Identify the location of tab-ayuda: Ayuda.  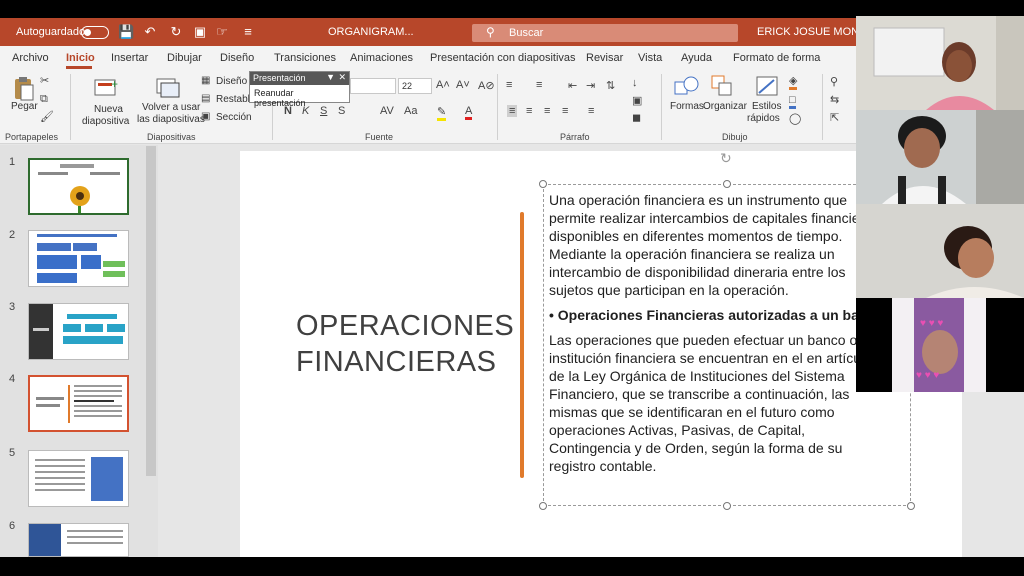
(696, 58).